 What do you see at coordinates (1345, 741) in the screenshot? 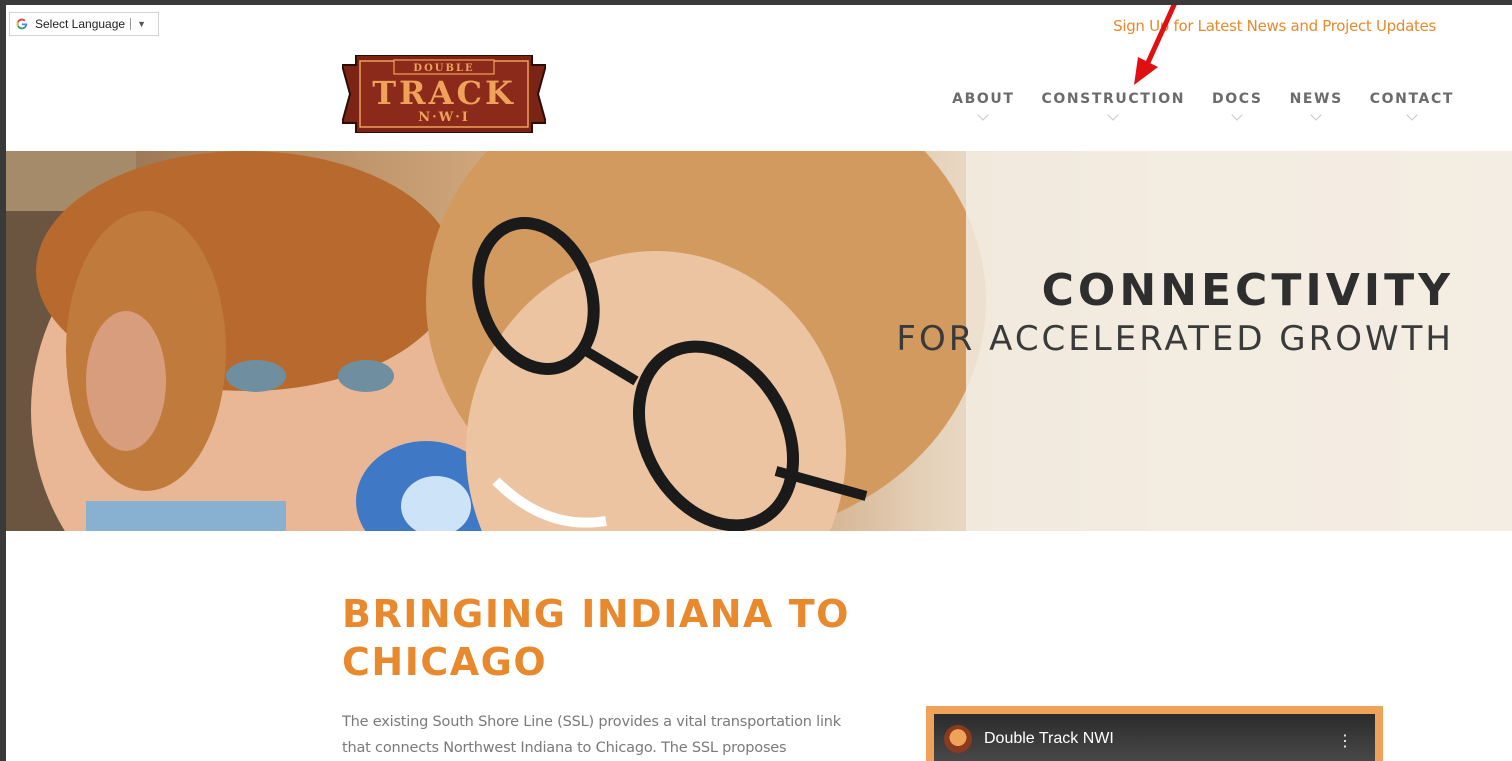
I see `more-options-icon: ⋮` at bounding box center [1345, 741].